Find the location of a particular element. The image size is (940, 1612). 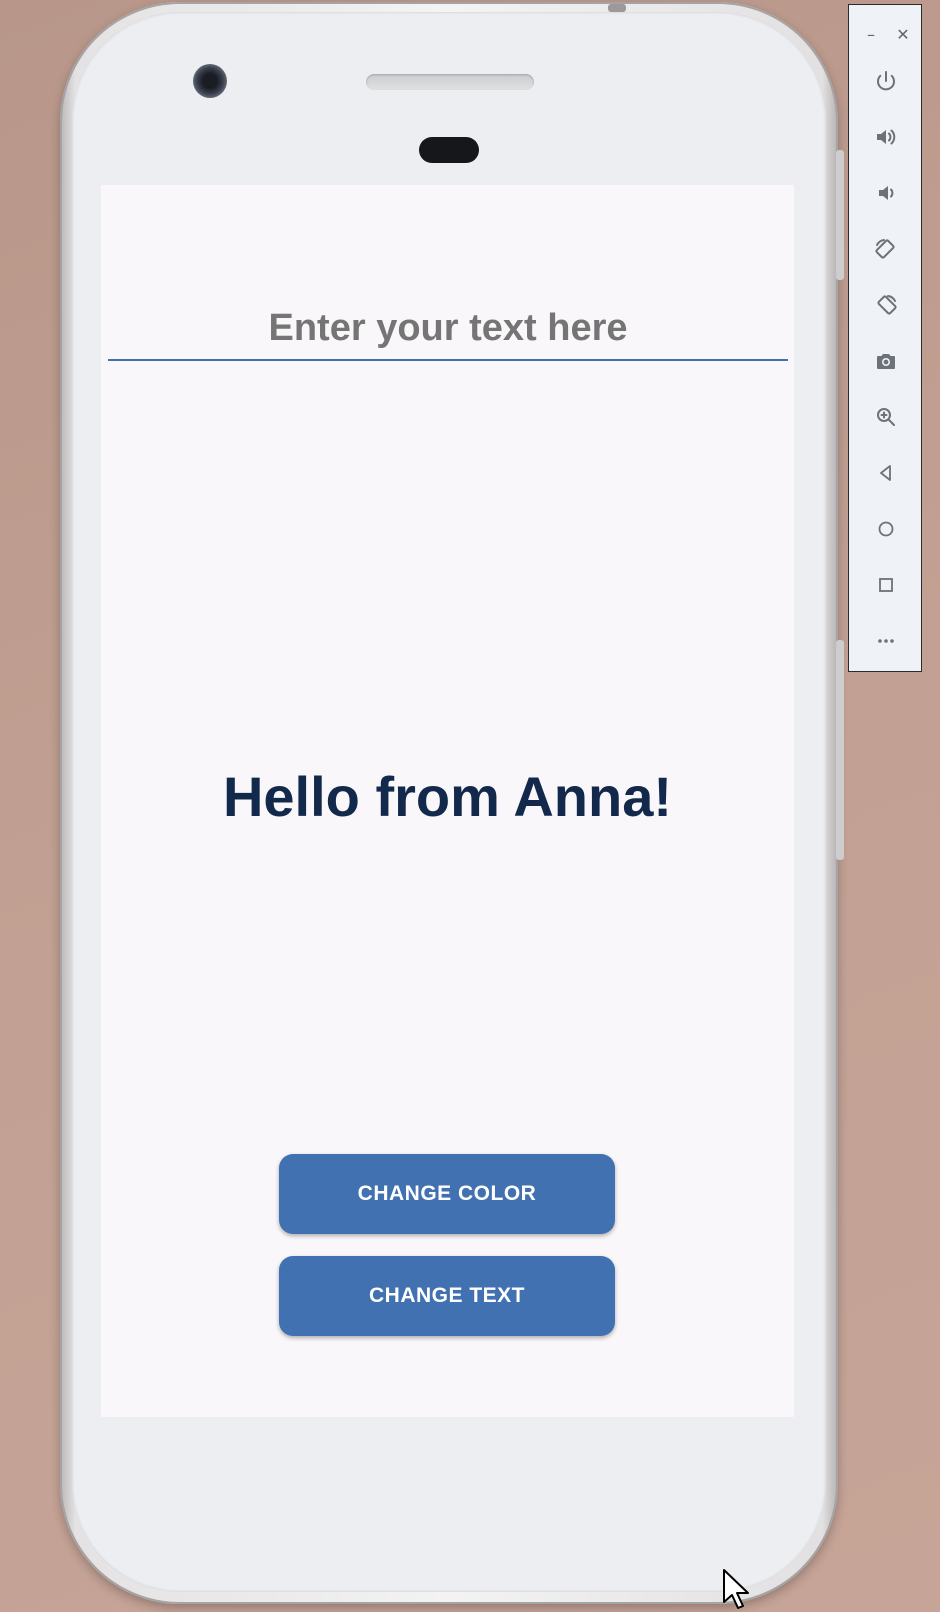

volume-down-icon is located at coordinates (886, 193).